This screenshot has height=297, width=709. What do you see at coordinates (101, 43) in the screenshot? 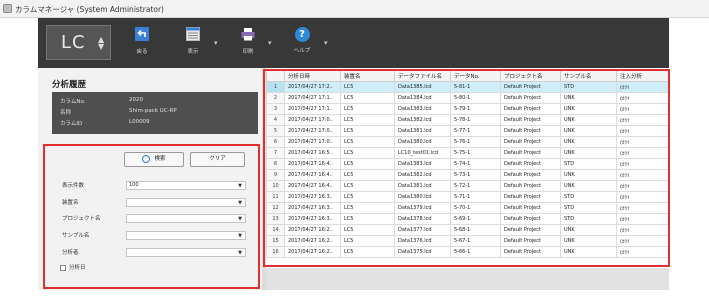
I see `spinner-arrows-icon: ▲ ▼` at bounding box center [101, 43].